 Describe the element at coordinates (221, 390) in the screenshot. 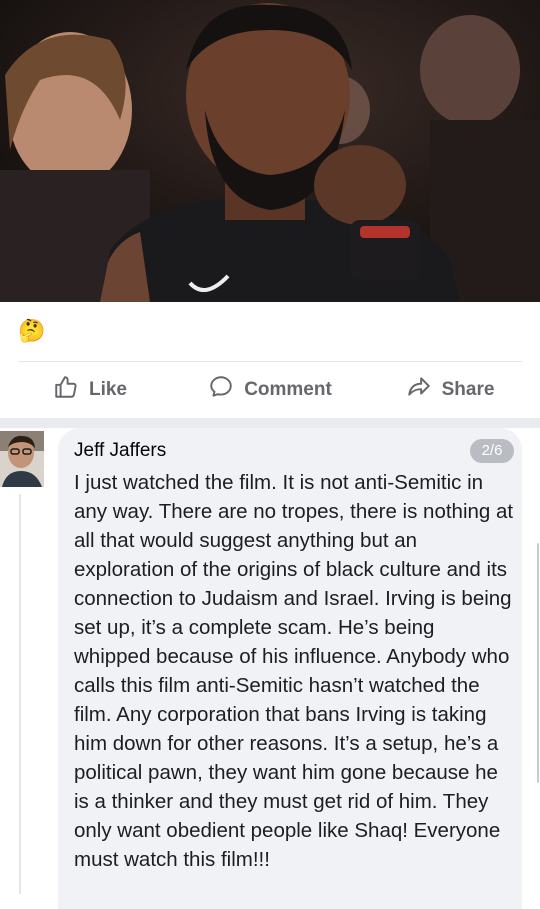

I see `comment-bubble-icon` at that location.